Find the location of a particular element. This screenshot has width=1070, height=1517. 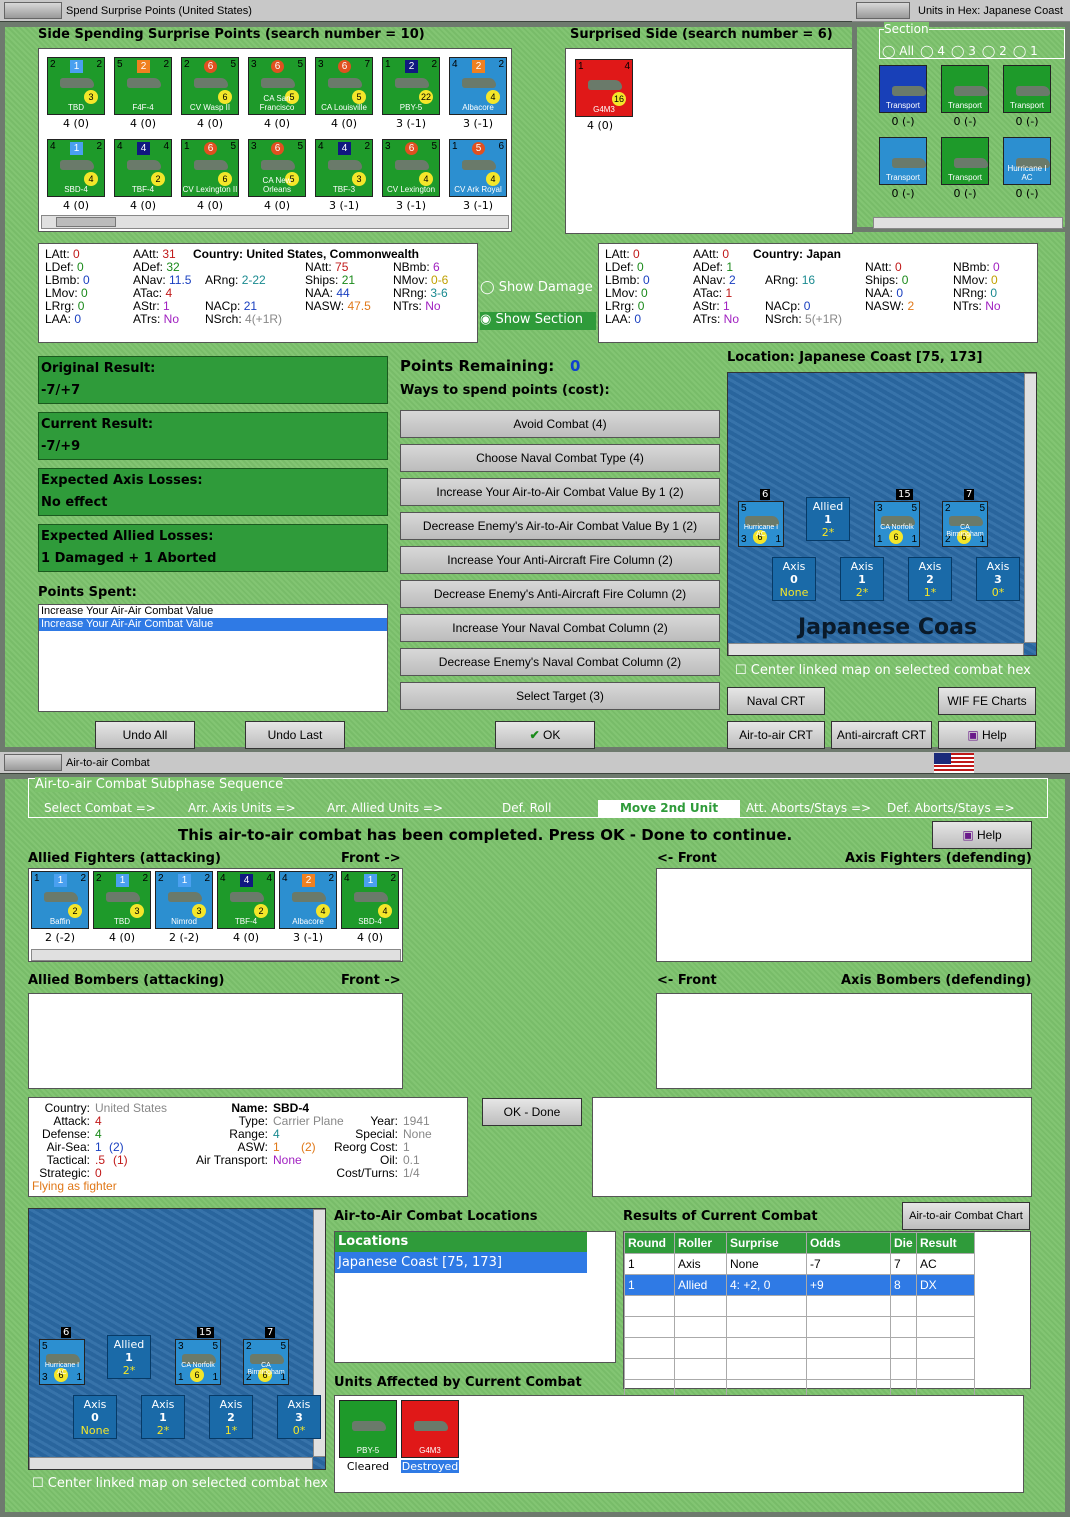

unit-counter: 3 5 6 4 CV Lexington is located at coordinates (411, 168).